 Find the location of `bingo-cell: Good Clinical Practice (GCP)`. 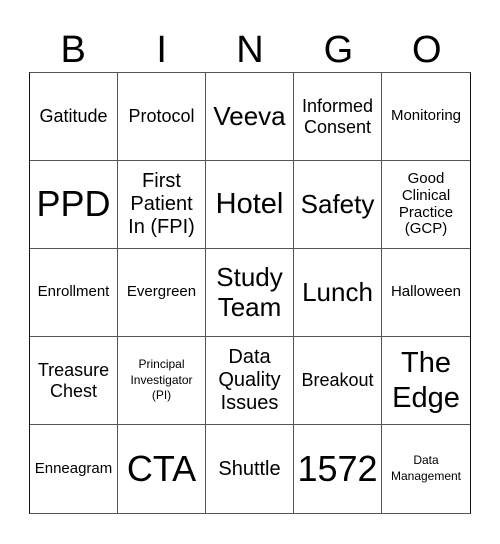

bingo-cell: Good Clinical Practice (GCP) is located at coordinates (426, 205).